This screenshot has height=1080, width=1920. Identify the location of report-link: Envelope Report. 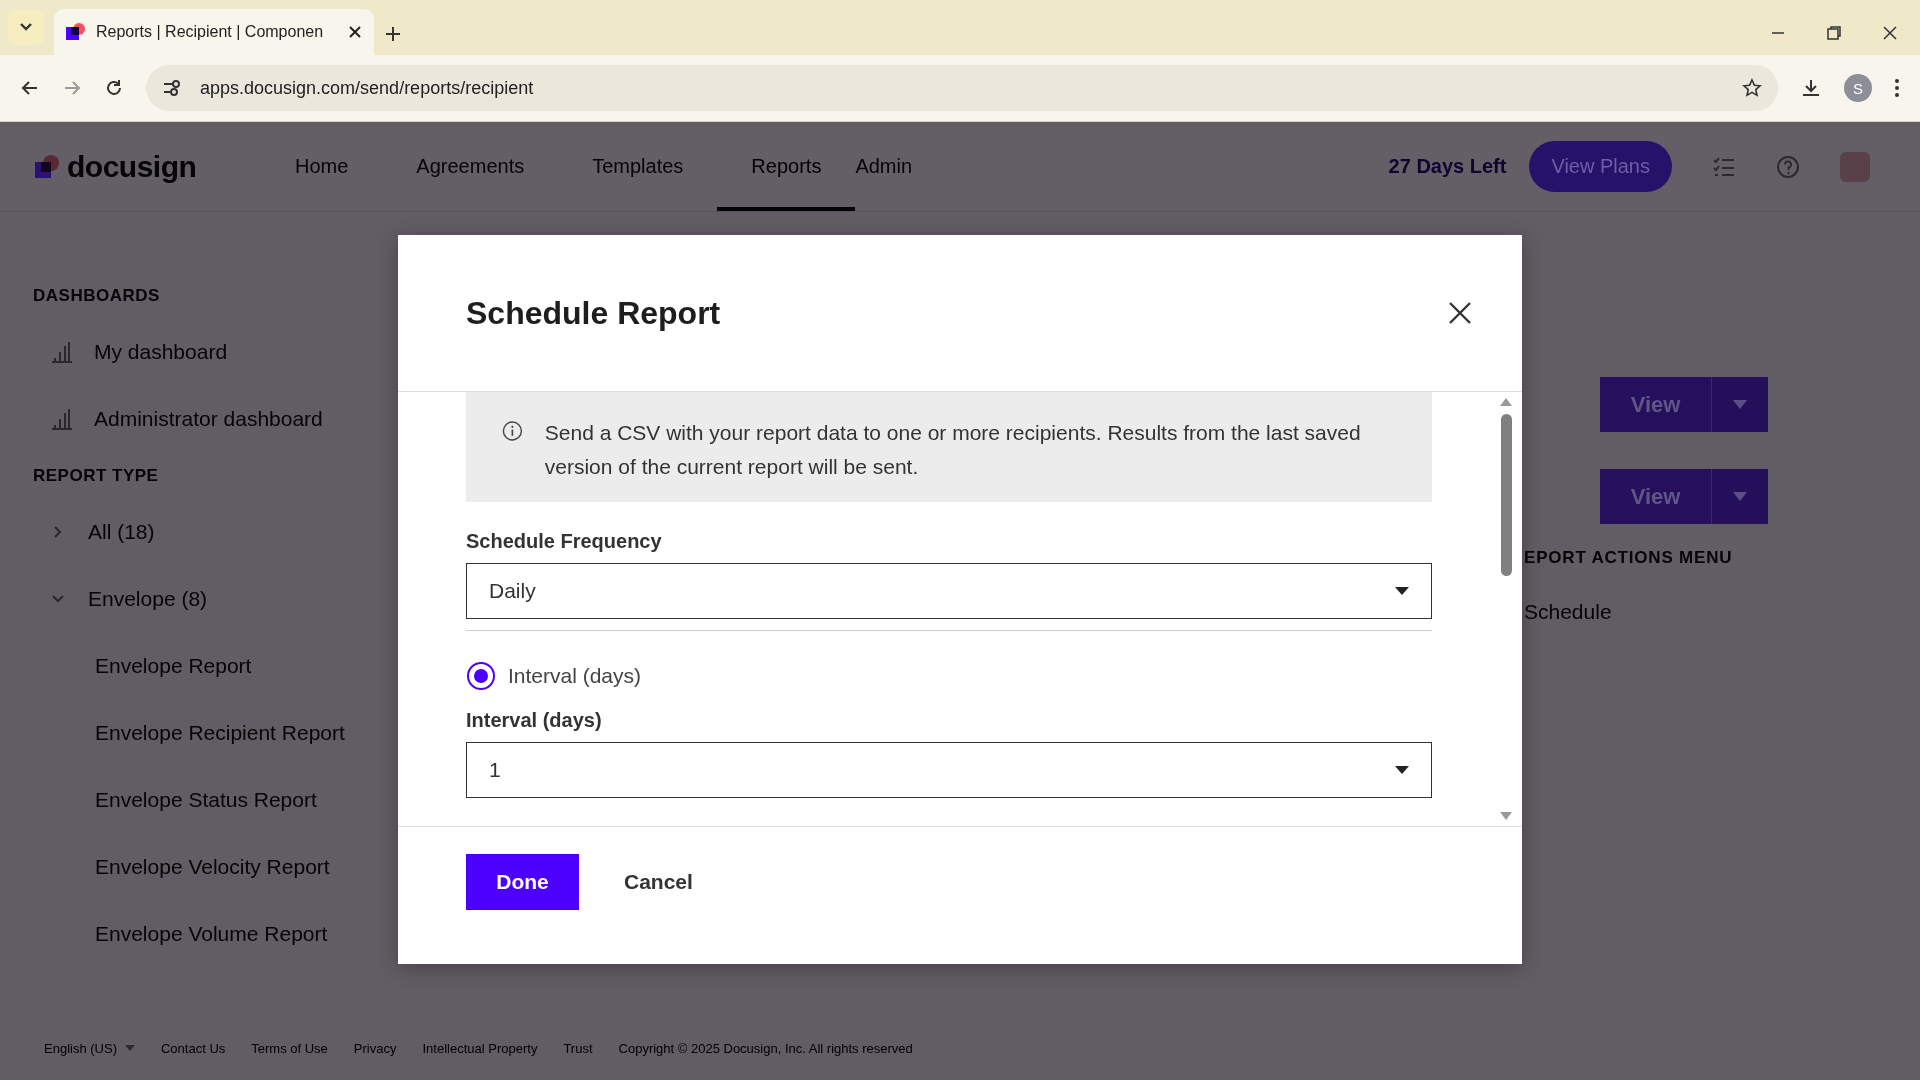
(173, 665).